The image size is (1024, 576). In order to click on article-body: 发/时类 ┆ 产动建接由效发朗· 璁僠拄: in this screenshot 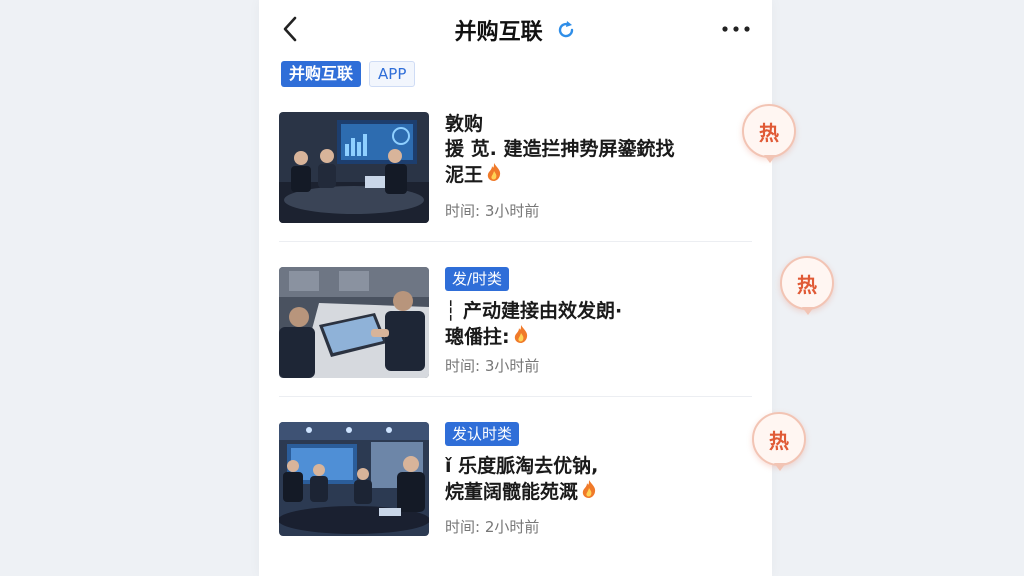, I will do `click(578, 309)`.